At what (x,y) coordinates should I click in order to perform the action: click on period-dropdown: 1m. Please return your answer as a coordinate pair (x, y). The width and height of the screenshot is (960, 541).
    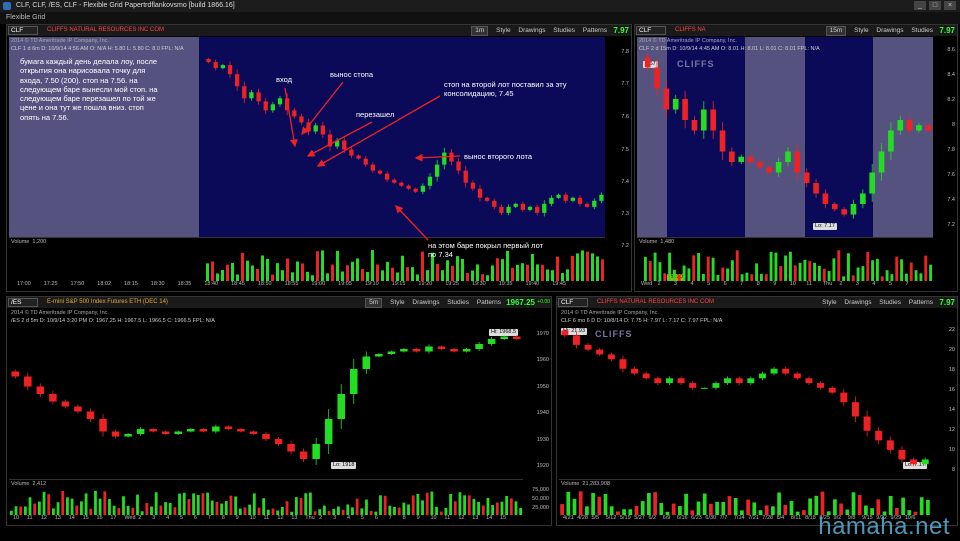
    Looking at the image, I should click on (480, 31).